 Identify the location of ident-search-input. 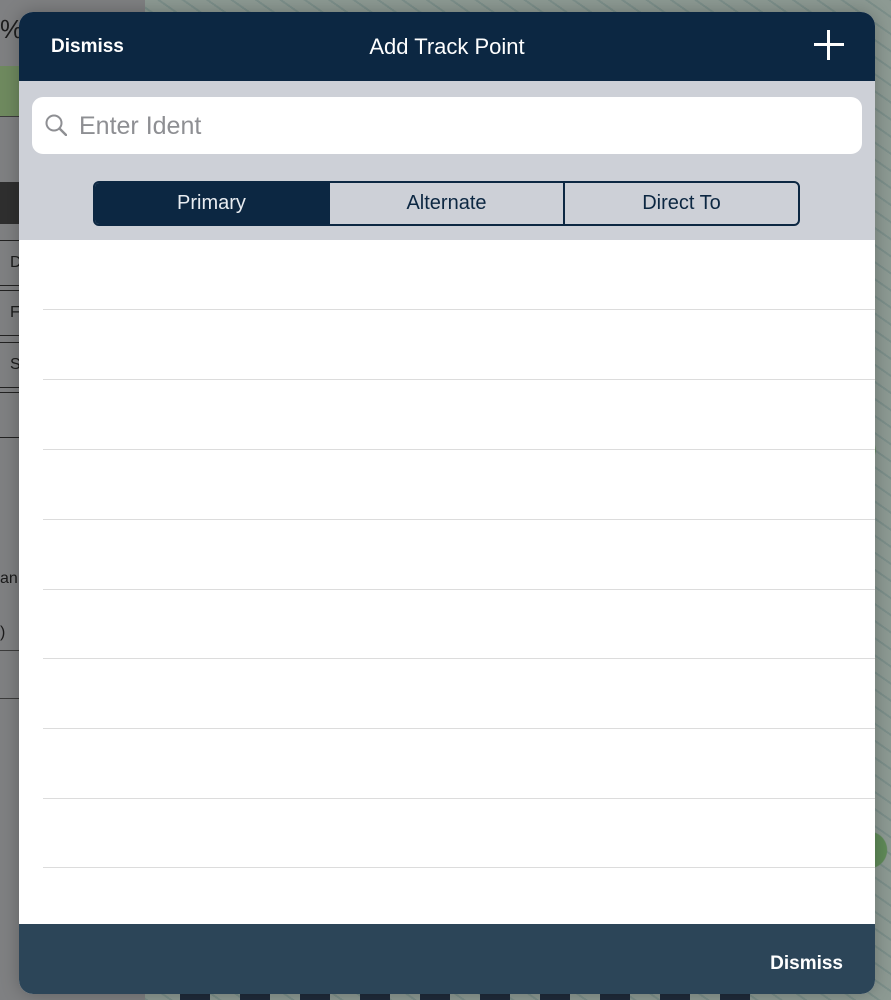
(464, 126).